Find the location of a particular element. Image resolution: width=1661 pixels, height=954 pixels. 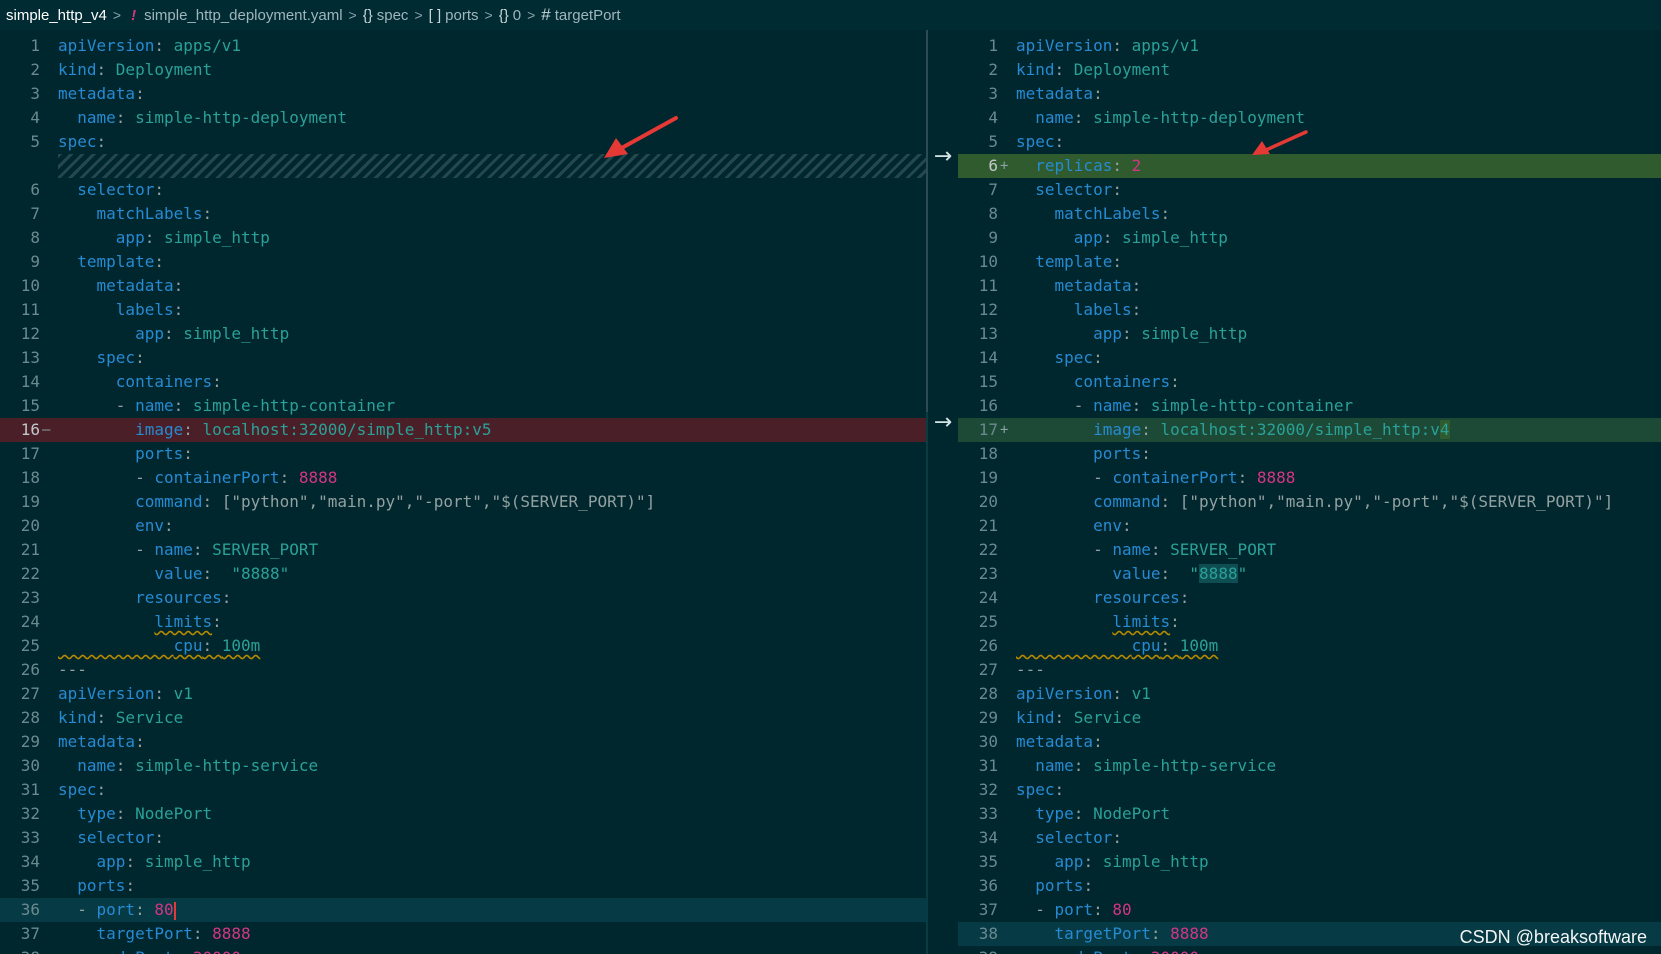

code-line: 27 --- is located at coordinates (1309, 670).